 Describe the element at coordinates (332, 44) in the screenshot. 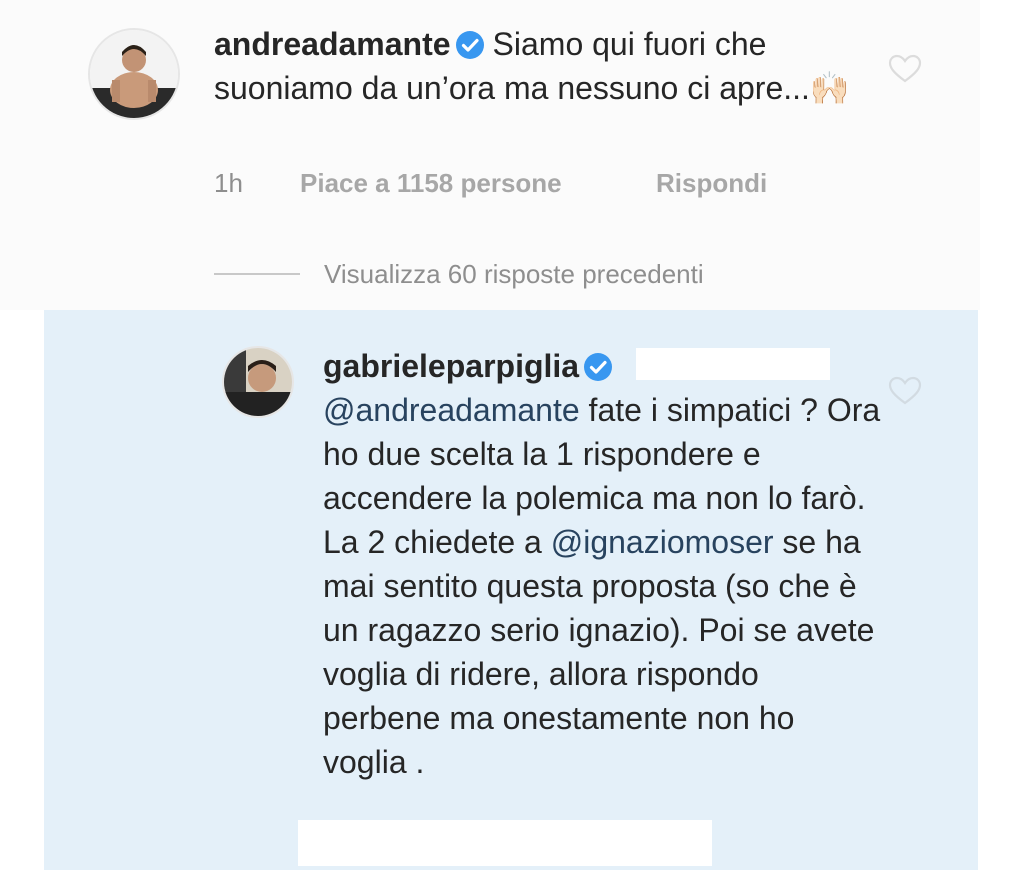

I see `comment-username: andreadamante` at that location.